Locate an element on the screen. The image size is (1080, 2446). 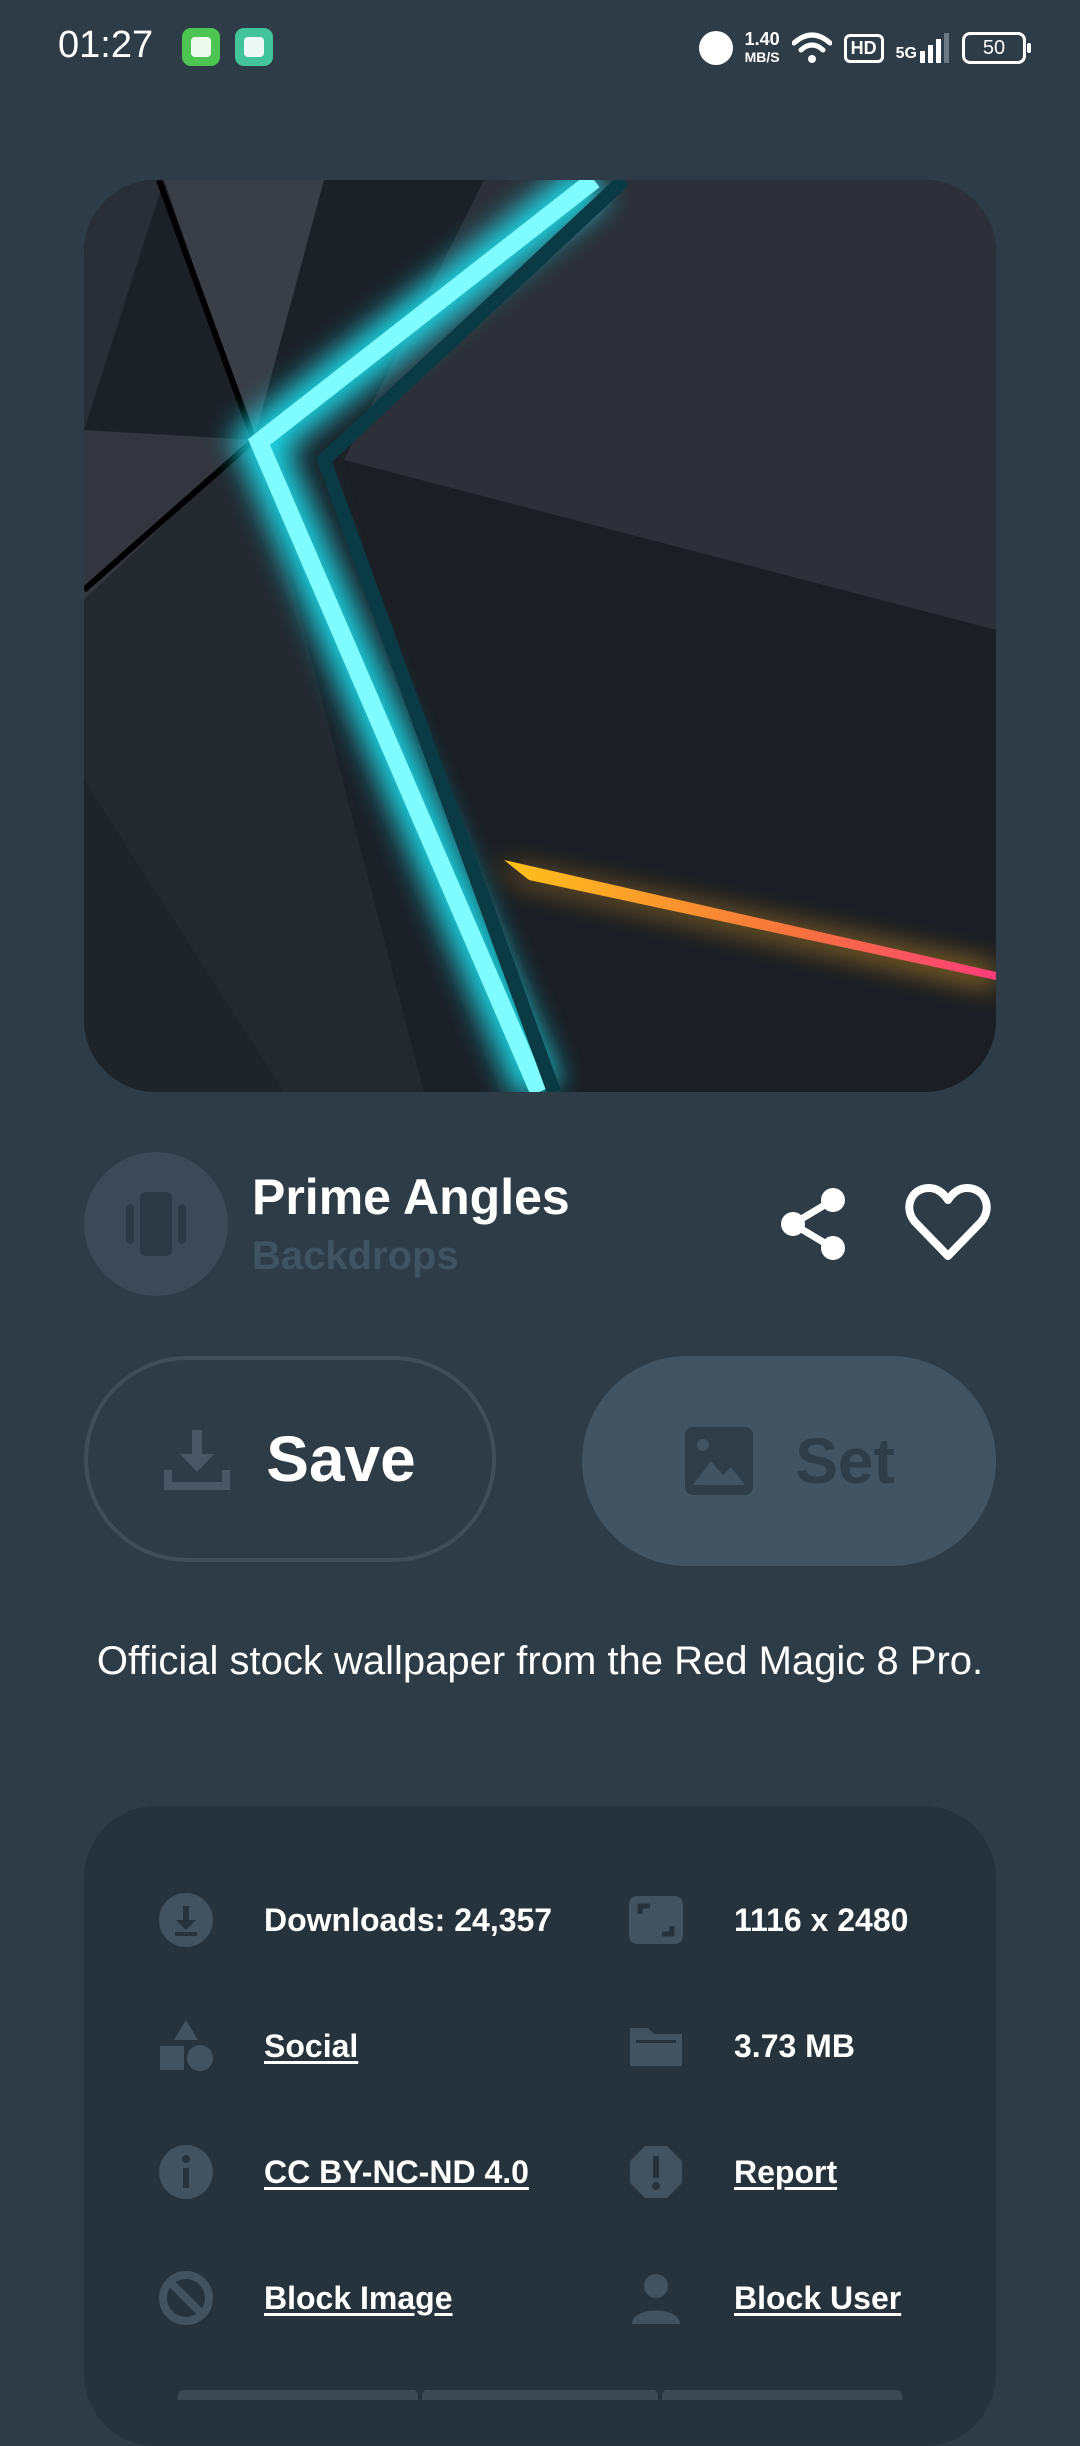
block-image-info: Block Image is located at coordinates (305, 2298).